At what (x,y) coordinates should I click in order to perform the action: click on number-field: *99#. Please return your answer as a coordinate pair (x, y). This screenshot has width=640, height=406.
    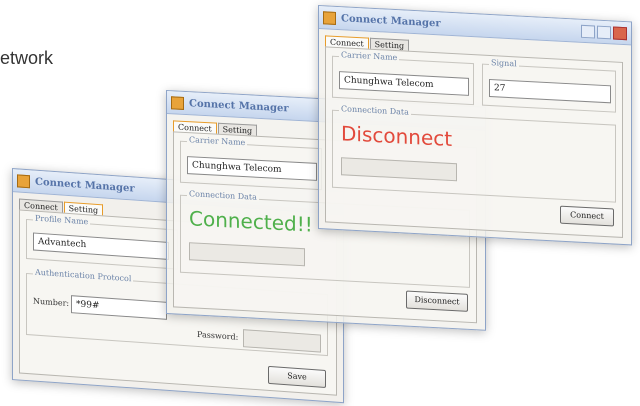
    Looking at the image, I should click on (119, 307).